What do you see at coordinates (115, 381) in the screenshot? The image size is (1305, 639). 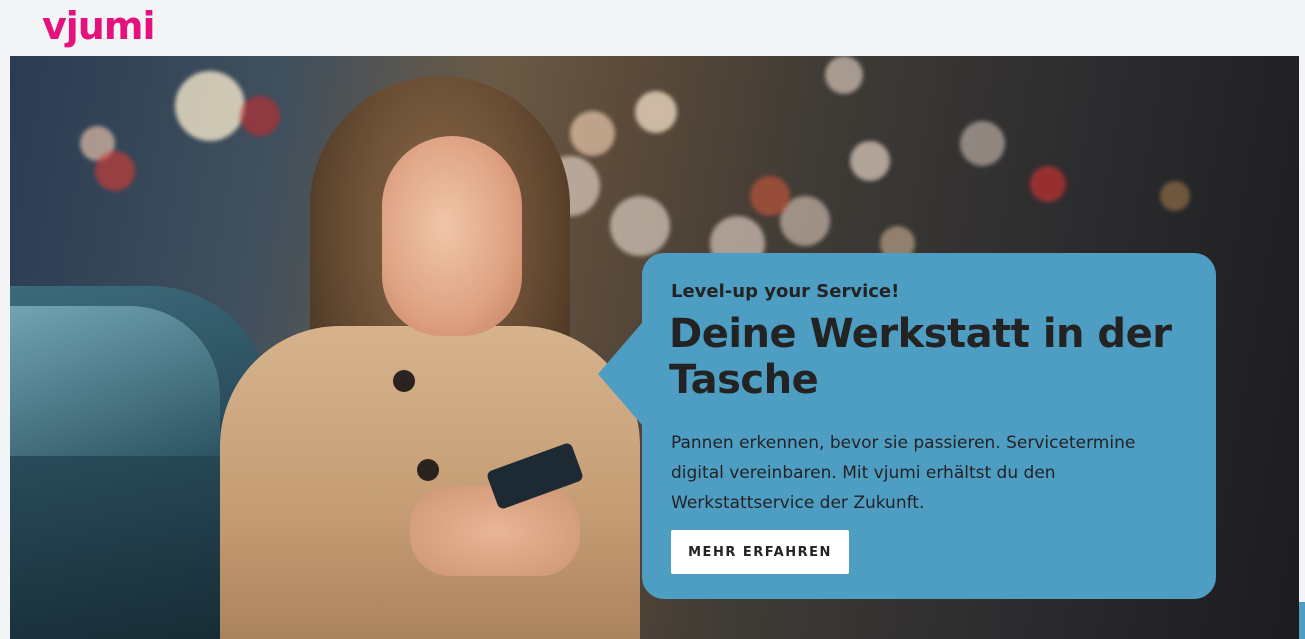 I see `car-window` at bounding box center [115, 381].